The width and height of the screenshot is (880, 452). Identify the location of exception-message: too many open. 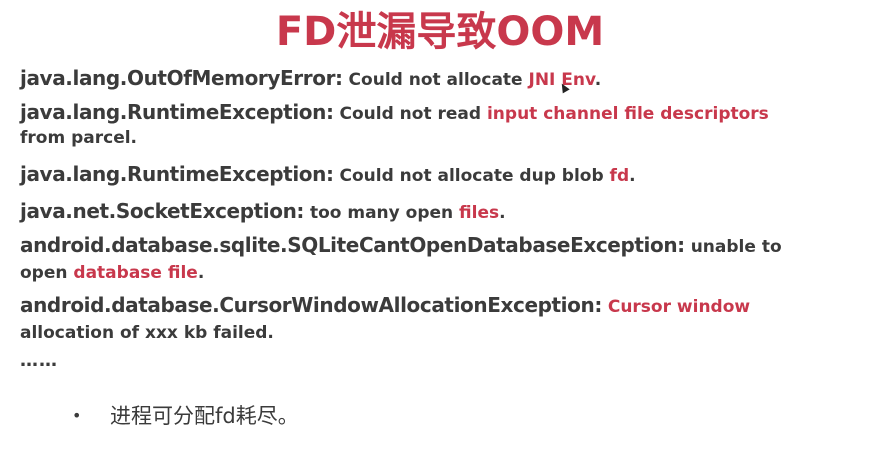
(382, 213).